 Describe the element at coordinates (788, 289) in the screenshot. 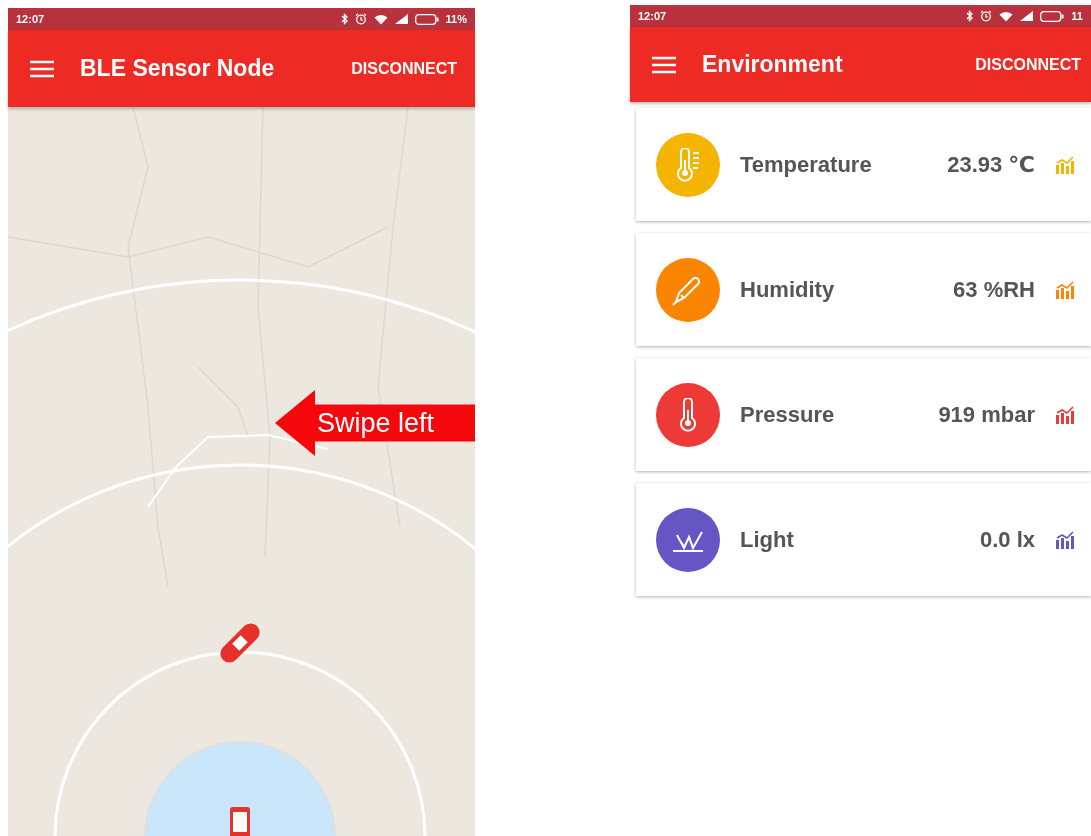

I see `sensor-name: Humidity` at that location.